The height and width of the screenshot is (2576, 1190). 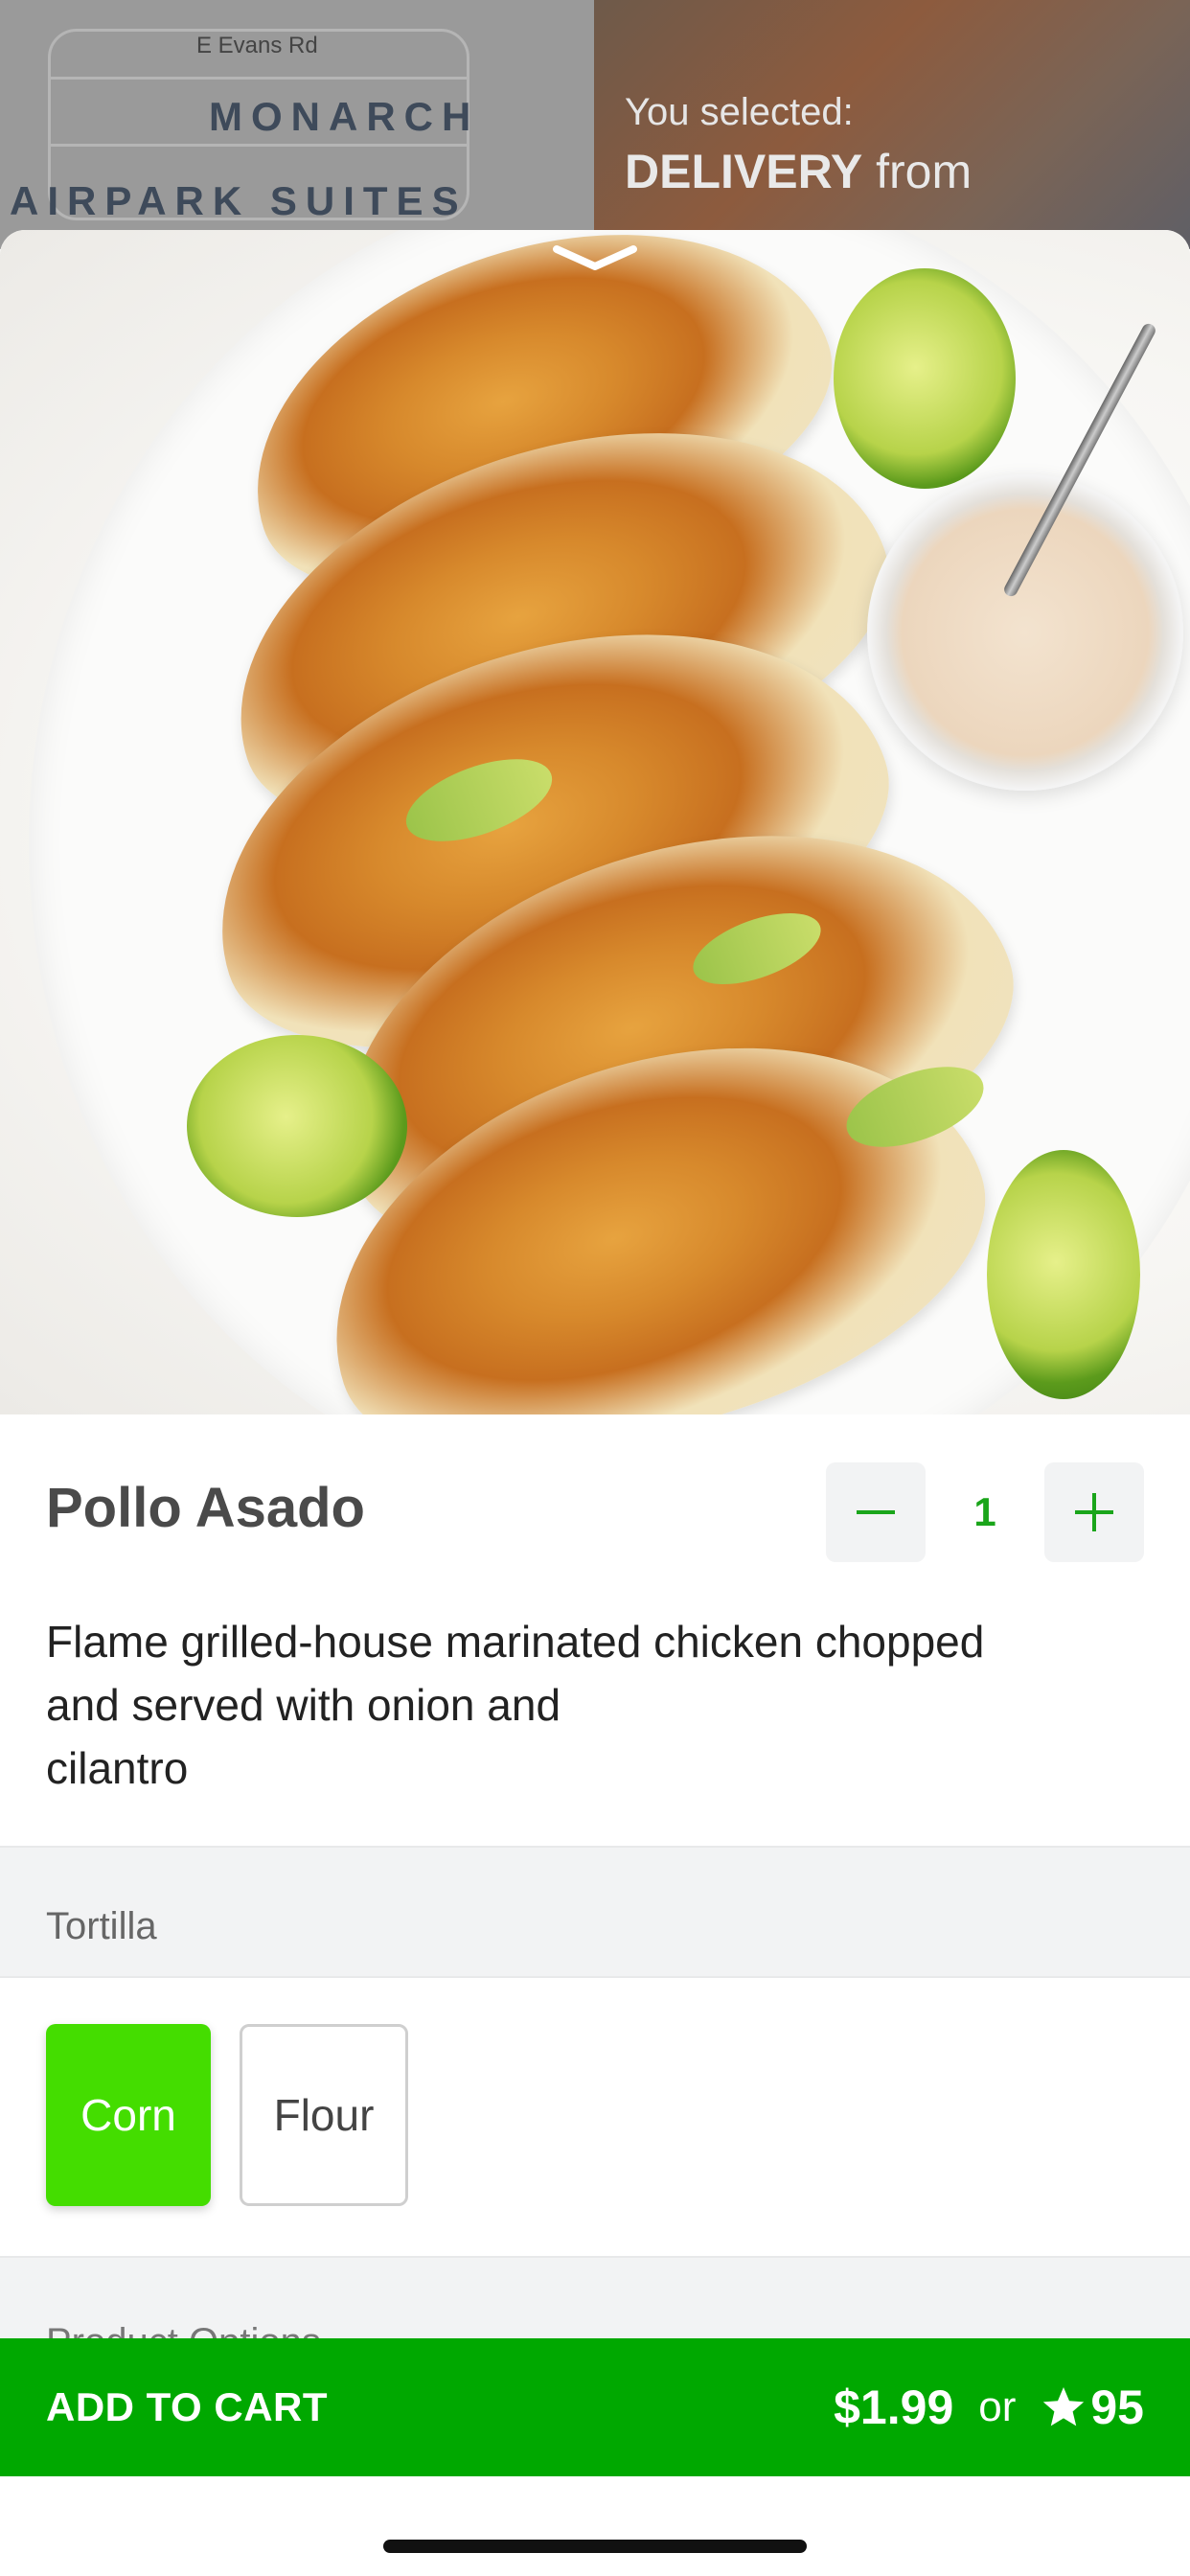 I want to click on quantity-stepper: 1, so click(x=985, y=1512).